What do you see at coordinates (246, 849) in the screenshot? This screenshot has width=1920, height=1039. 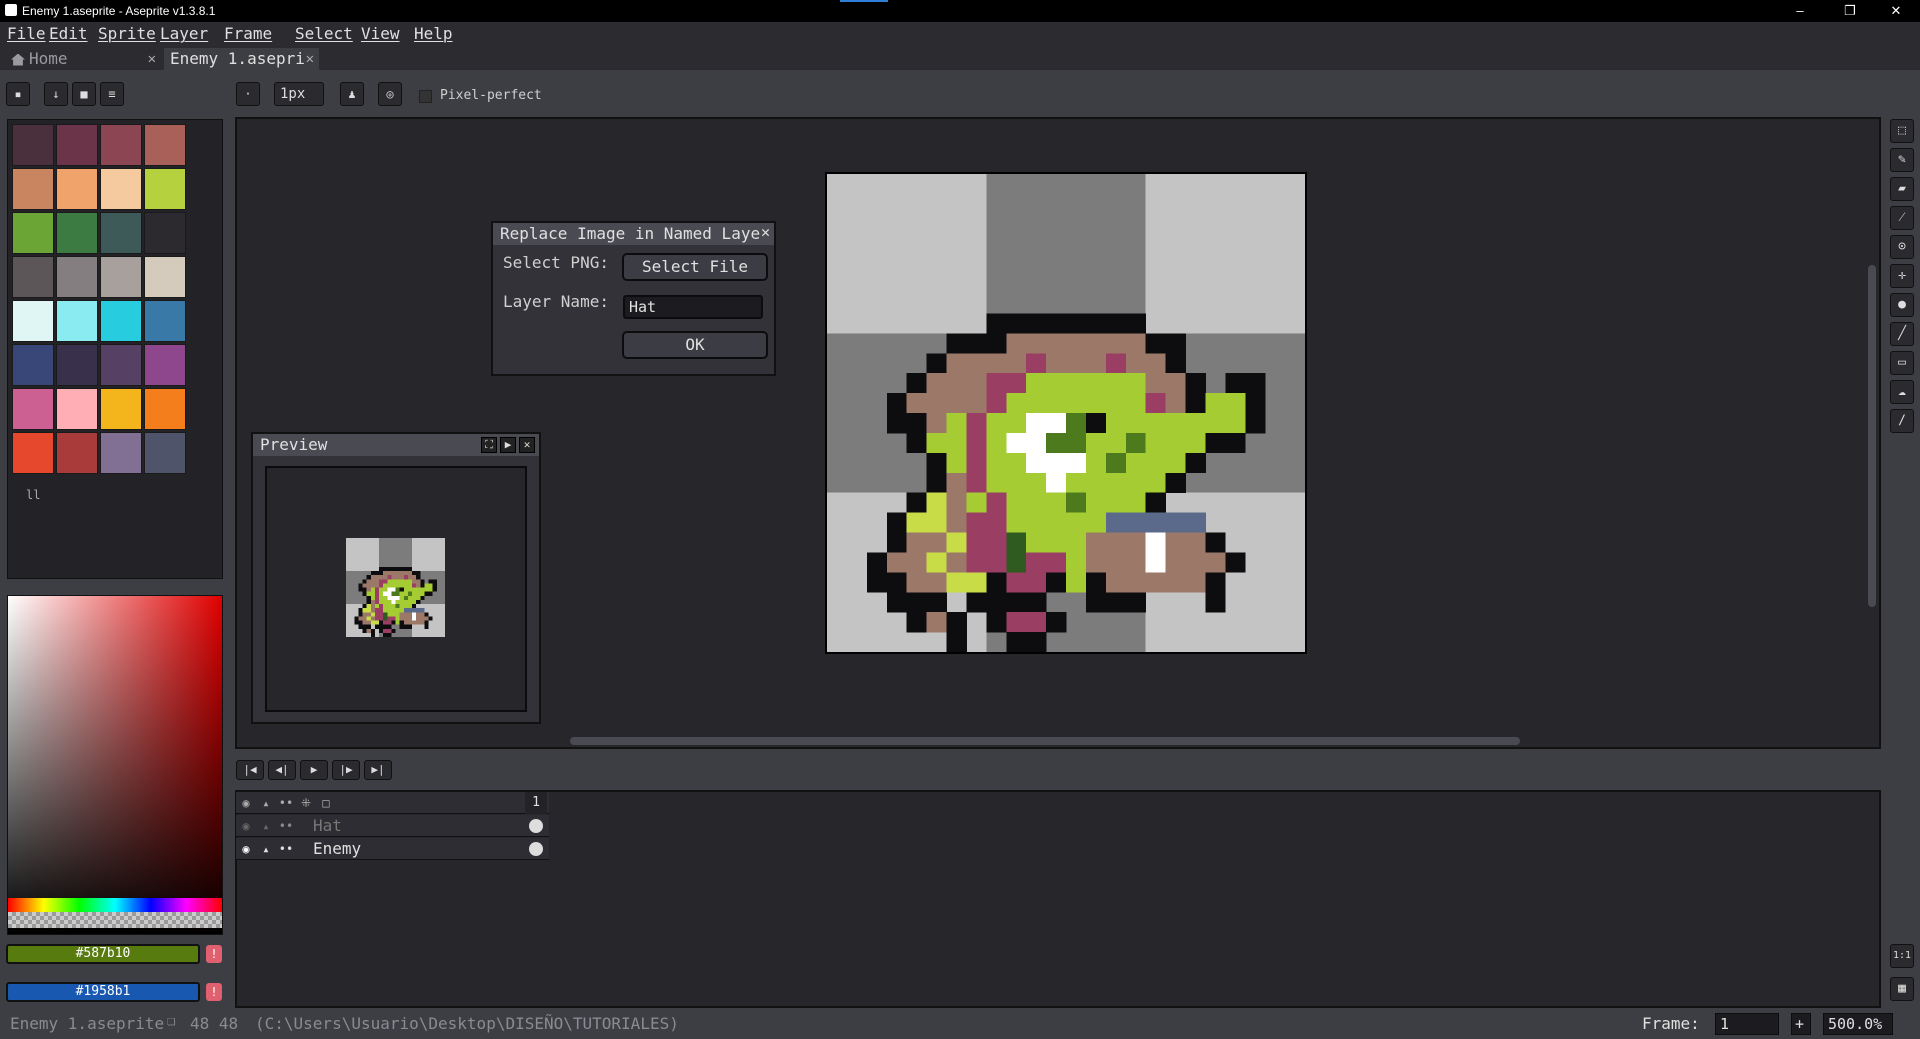 I see `eye-icon: ◉` at bounding box center [246, 849].